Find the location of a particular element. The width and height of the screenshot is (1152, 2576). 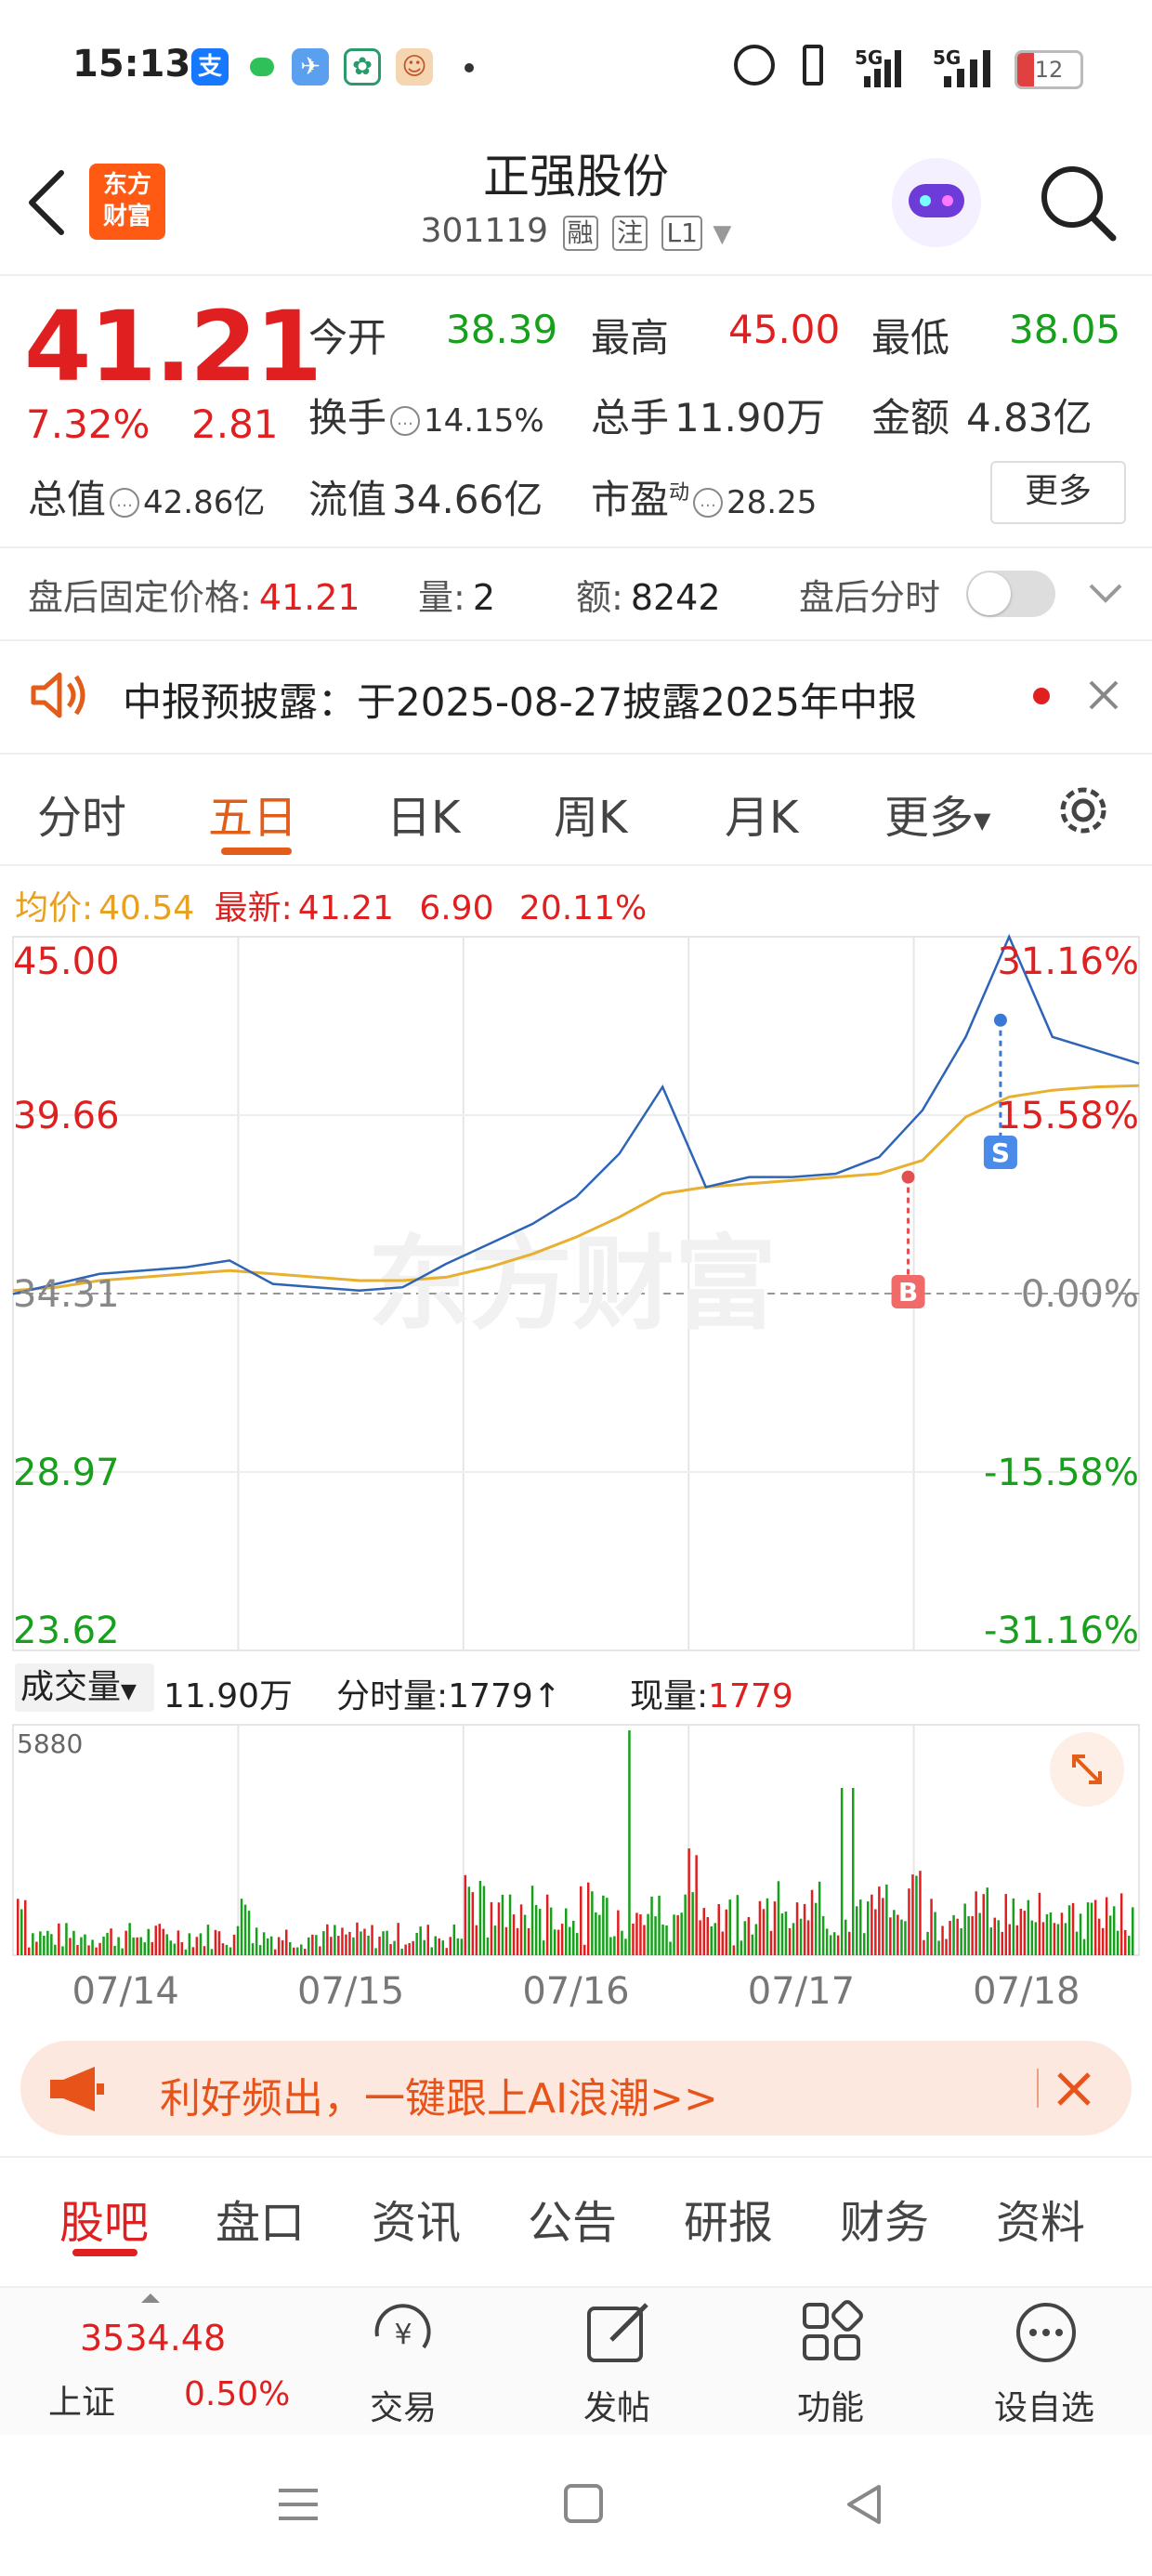

caret-down-icon: ▼ is located at coordinates (982, 821).